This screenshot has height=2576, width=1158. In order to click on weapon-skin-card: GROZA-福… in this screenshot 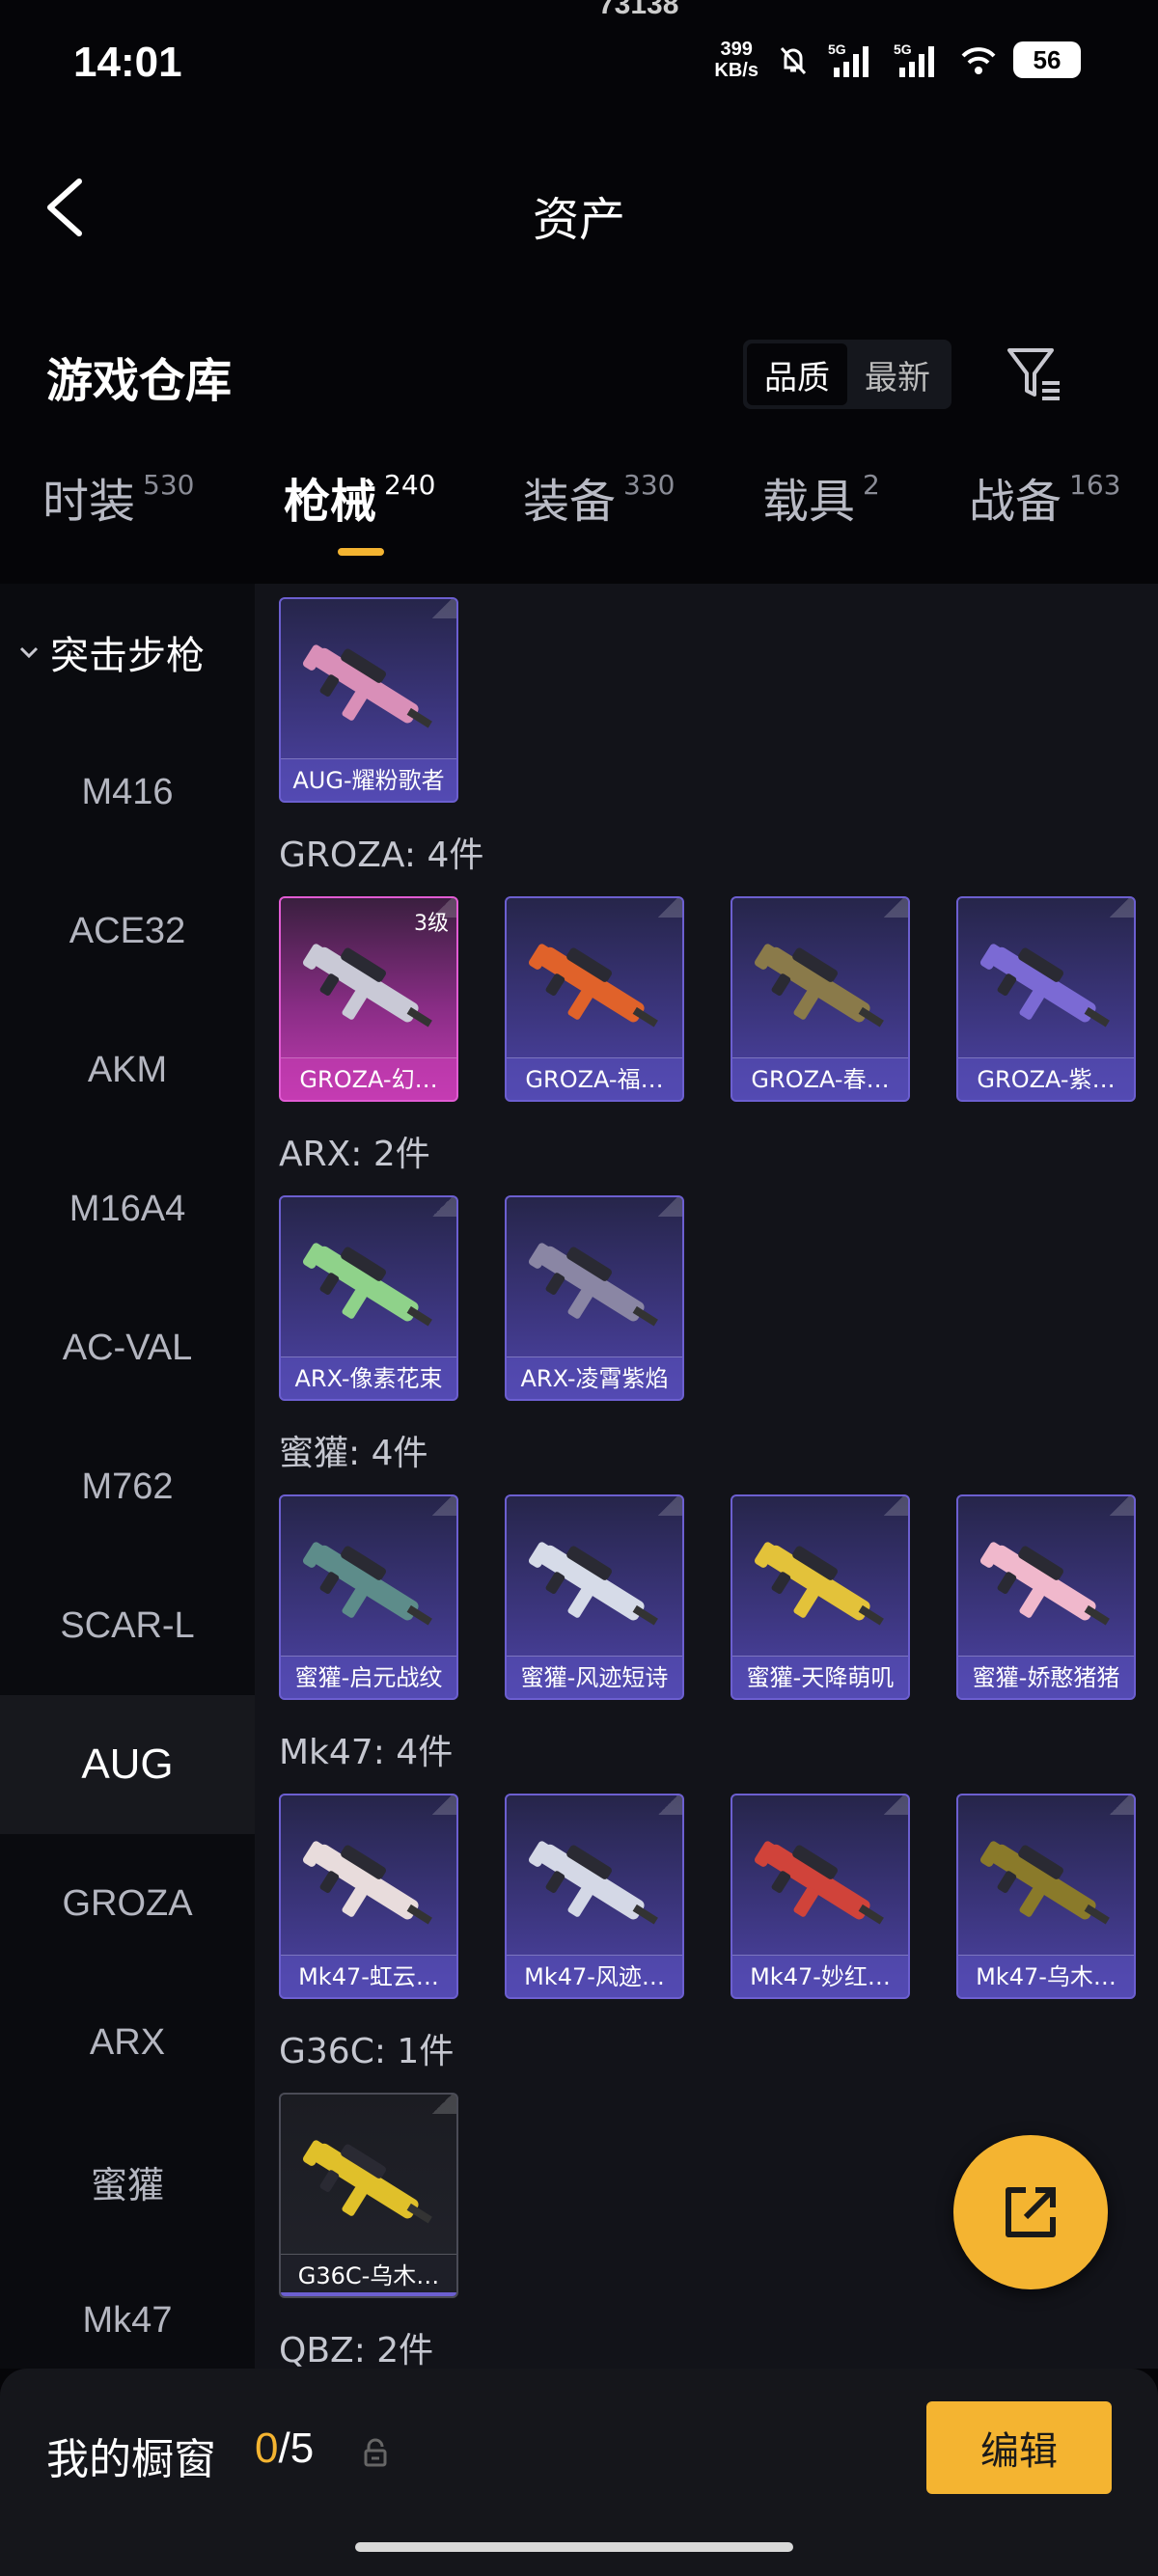, I will do `click(594, 999)`.